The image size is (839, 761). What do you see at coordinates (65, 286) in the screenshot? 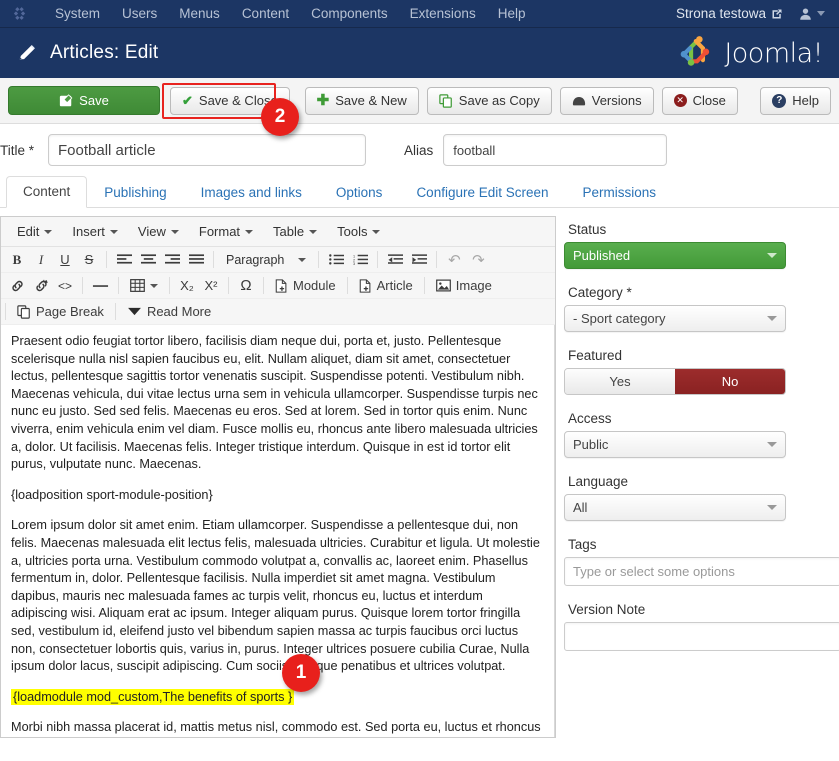
I see `source-code-icon: <>` at bounding box center [65, 286].